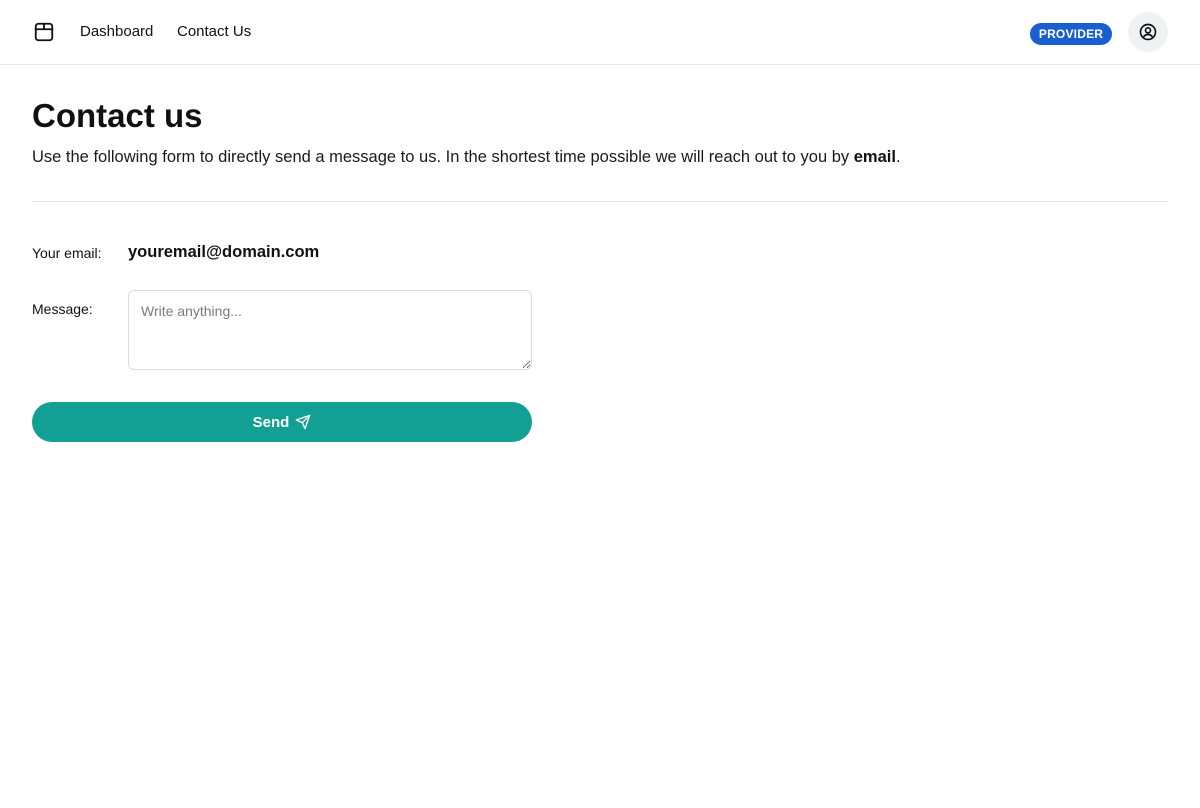 The width and height of the screenshot is (1200, 808). Describe the element at coordinates (224, 252) in the screenshot. I see `email-value: youremail@domain.com` at that location.